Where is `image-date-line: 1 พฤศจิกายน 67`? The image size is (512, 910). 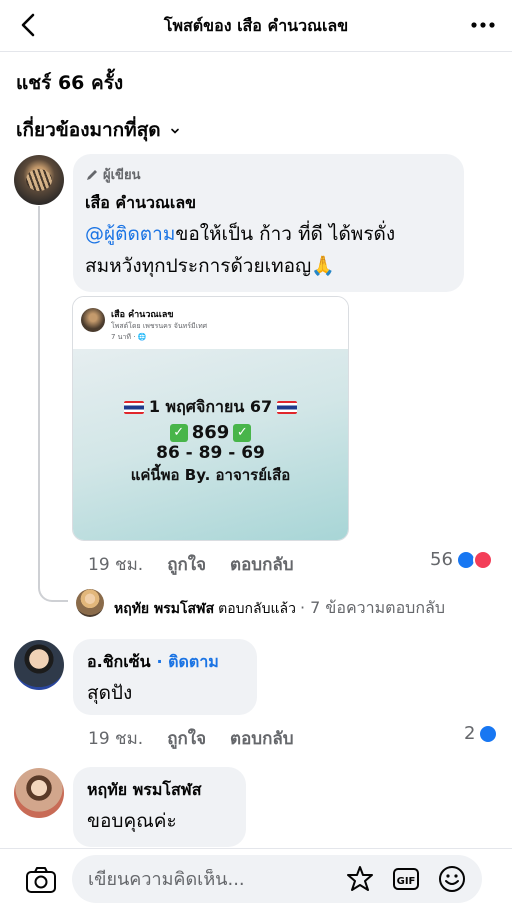 image-date-line: 1 พฤศจิกายน 67 is located at coordinates (210, 407).